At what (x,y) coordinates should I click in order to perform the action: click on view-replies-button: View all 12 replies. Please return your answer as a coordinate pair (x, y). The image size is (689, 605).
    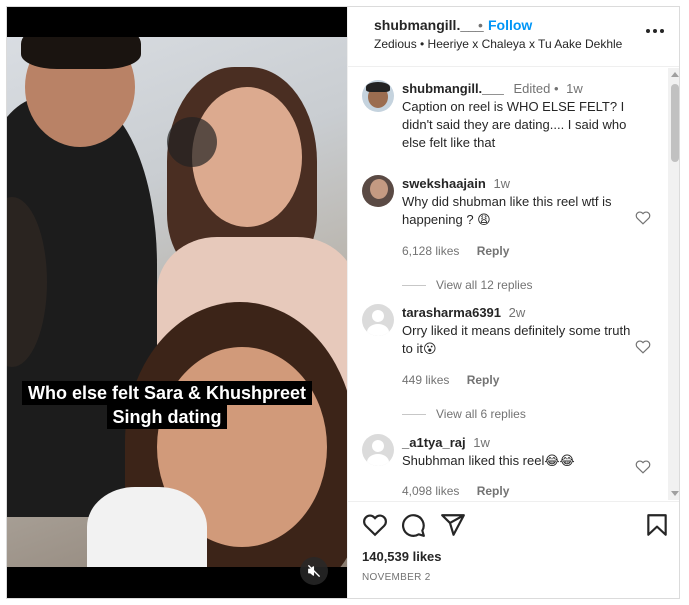
    Looking at the image, I should click on (467, 285).